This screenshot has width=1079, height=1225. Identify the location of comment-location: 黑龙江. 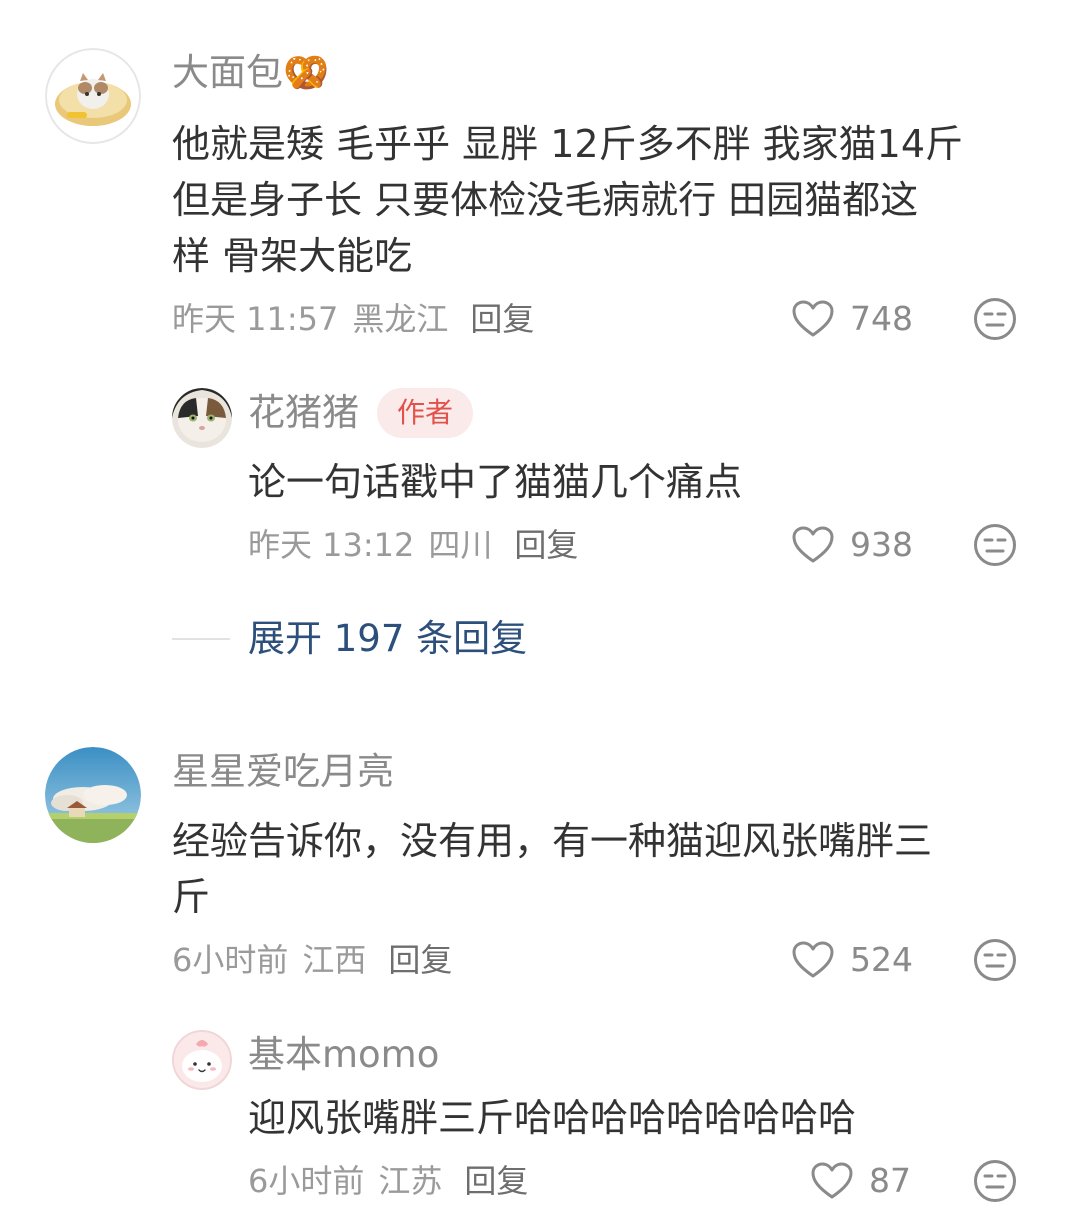
(400, 319).